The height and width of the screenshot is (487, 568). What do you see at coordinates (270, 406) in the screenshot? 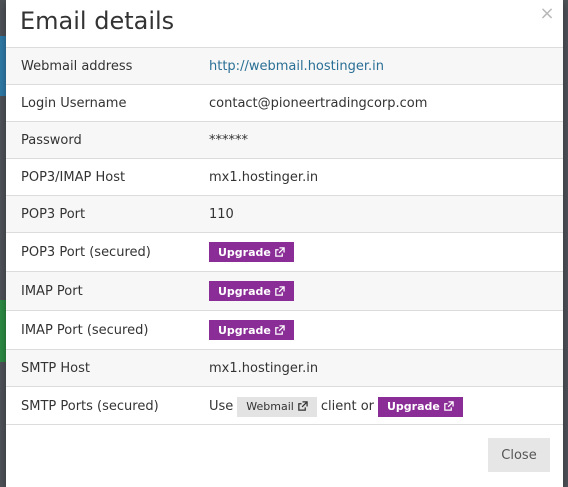
I see `webmail-button-label: Webmail` at bounding box center [270, 406].